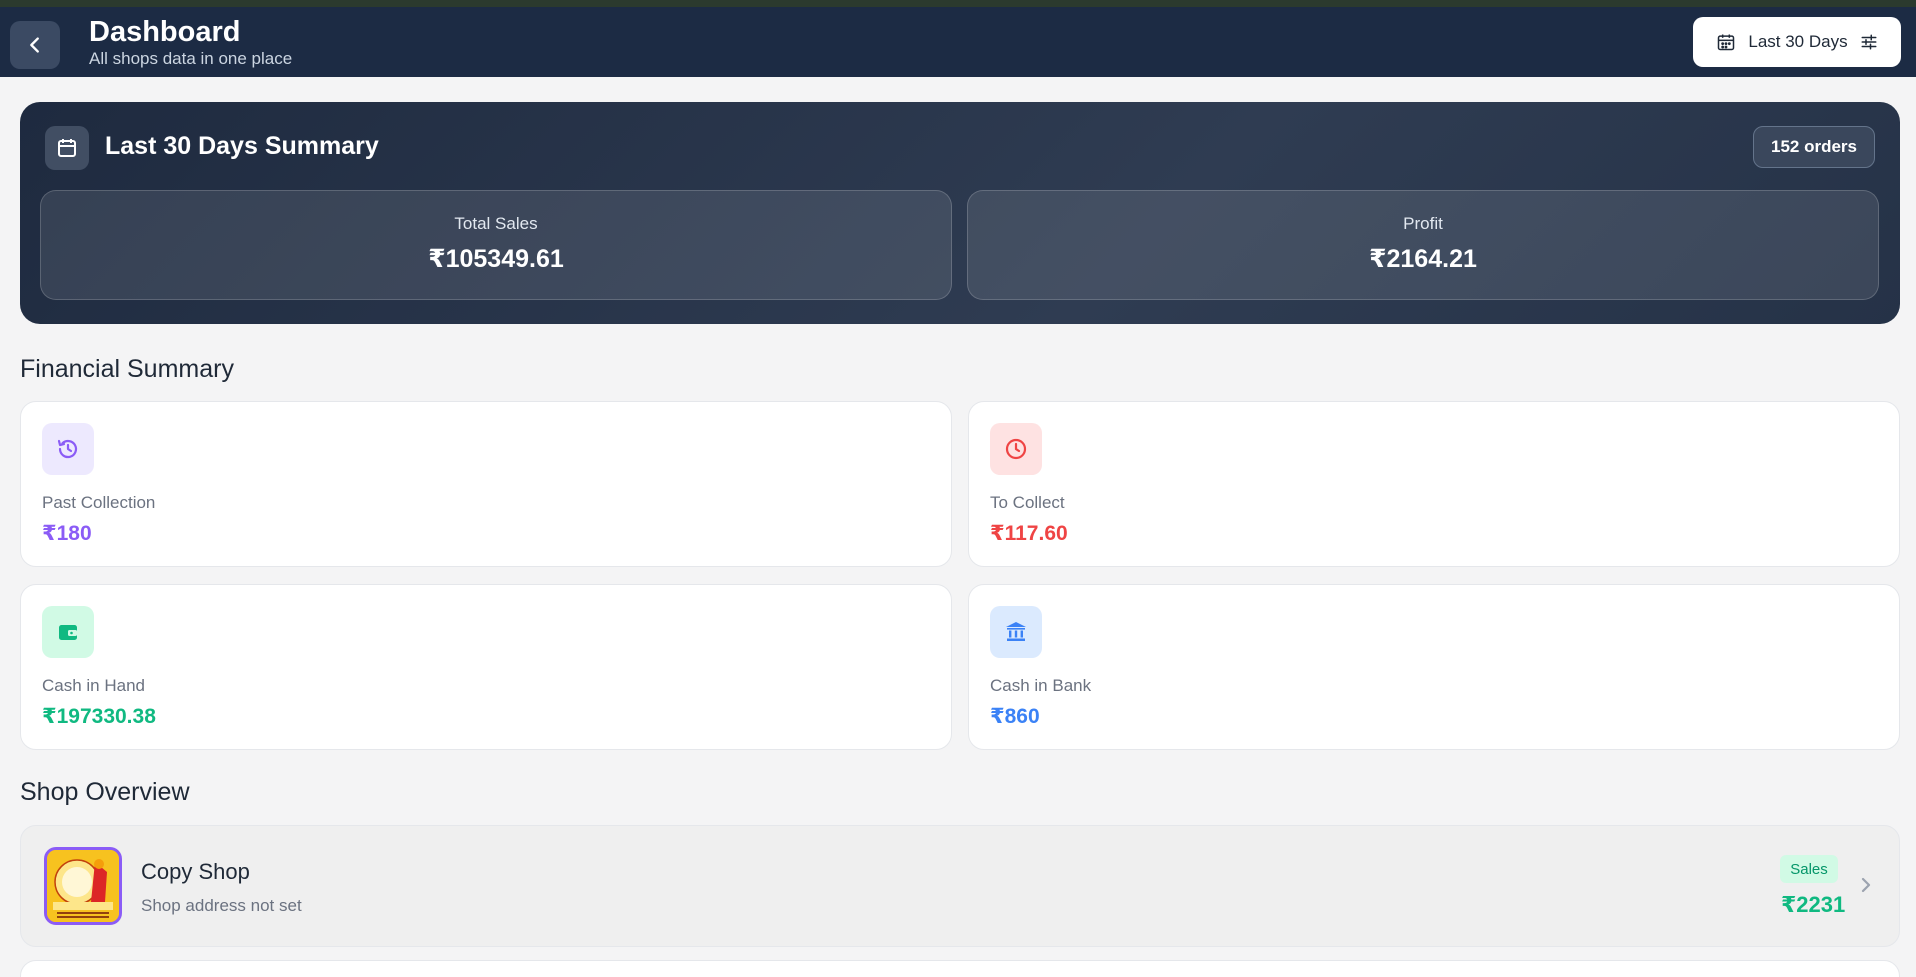 The height and width of the screenshot is (977, 1916). I want to click on filter-sliders-icon, so click(1869, 42).